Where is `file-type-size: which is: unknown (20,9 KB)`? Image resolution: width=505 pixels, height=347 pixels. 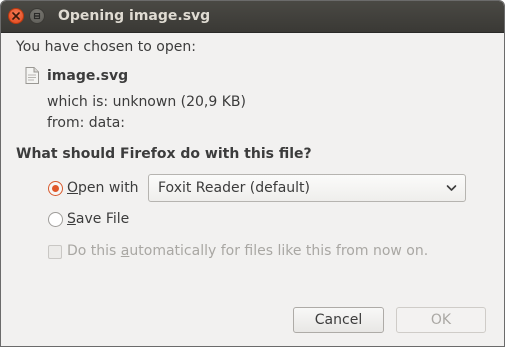
file-type-size: which is: unknown (20,9 KB) is located at coordinates (146, 102).